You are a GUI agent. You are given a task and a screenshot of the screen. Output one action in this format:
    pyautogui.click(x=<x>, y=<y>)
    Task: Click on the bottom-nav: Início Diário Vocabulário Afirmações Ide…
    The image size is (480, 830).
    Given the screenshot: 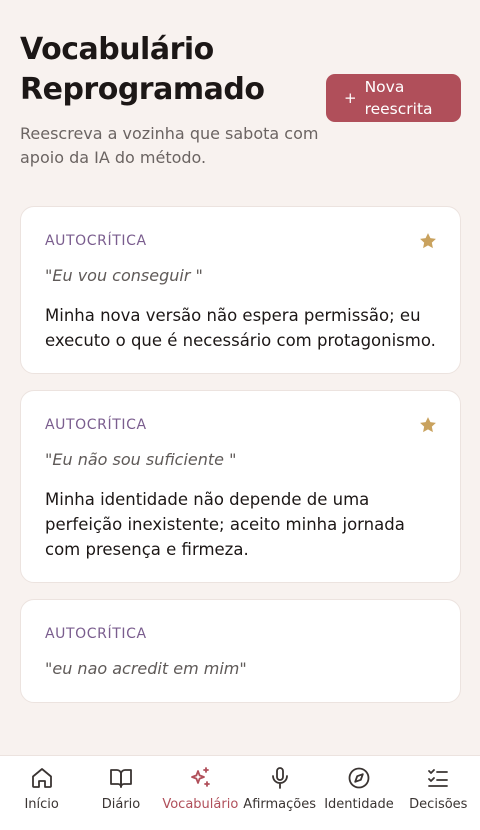 What is the action you would take?
    pyautogui.click(x=240, y=792)
    